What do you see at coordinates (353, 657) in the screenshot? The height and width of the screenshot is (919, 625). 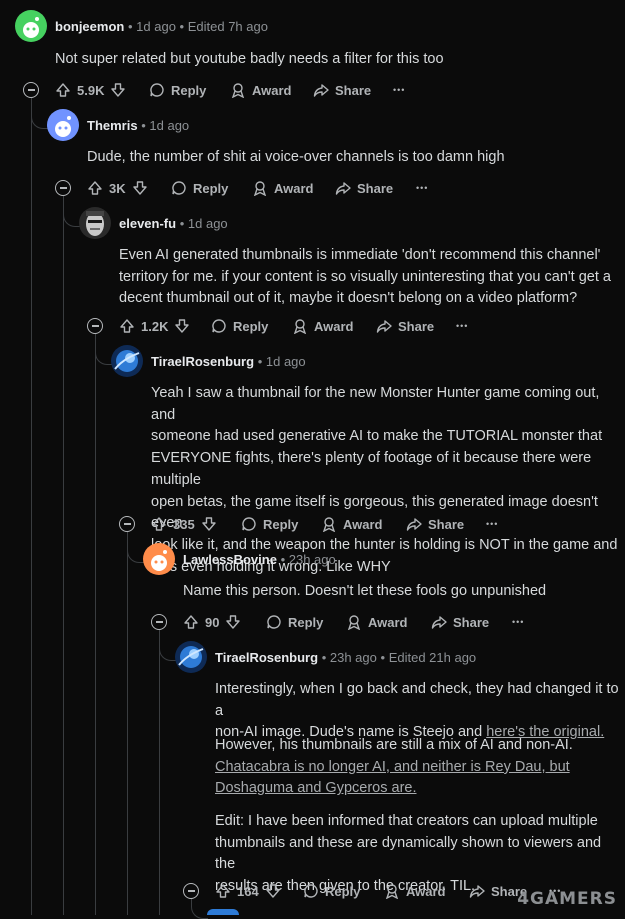 I see `timestamp: 23h ago` at bounding box center [353, 657].